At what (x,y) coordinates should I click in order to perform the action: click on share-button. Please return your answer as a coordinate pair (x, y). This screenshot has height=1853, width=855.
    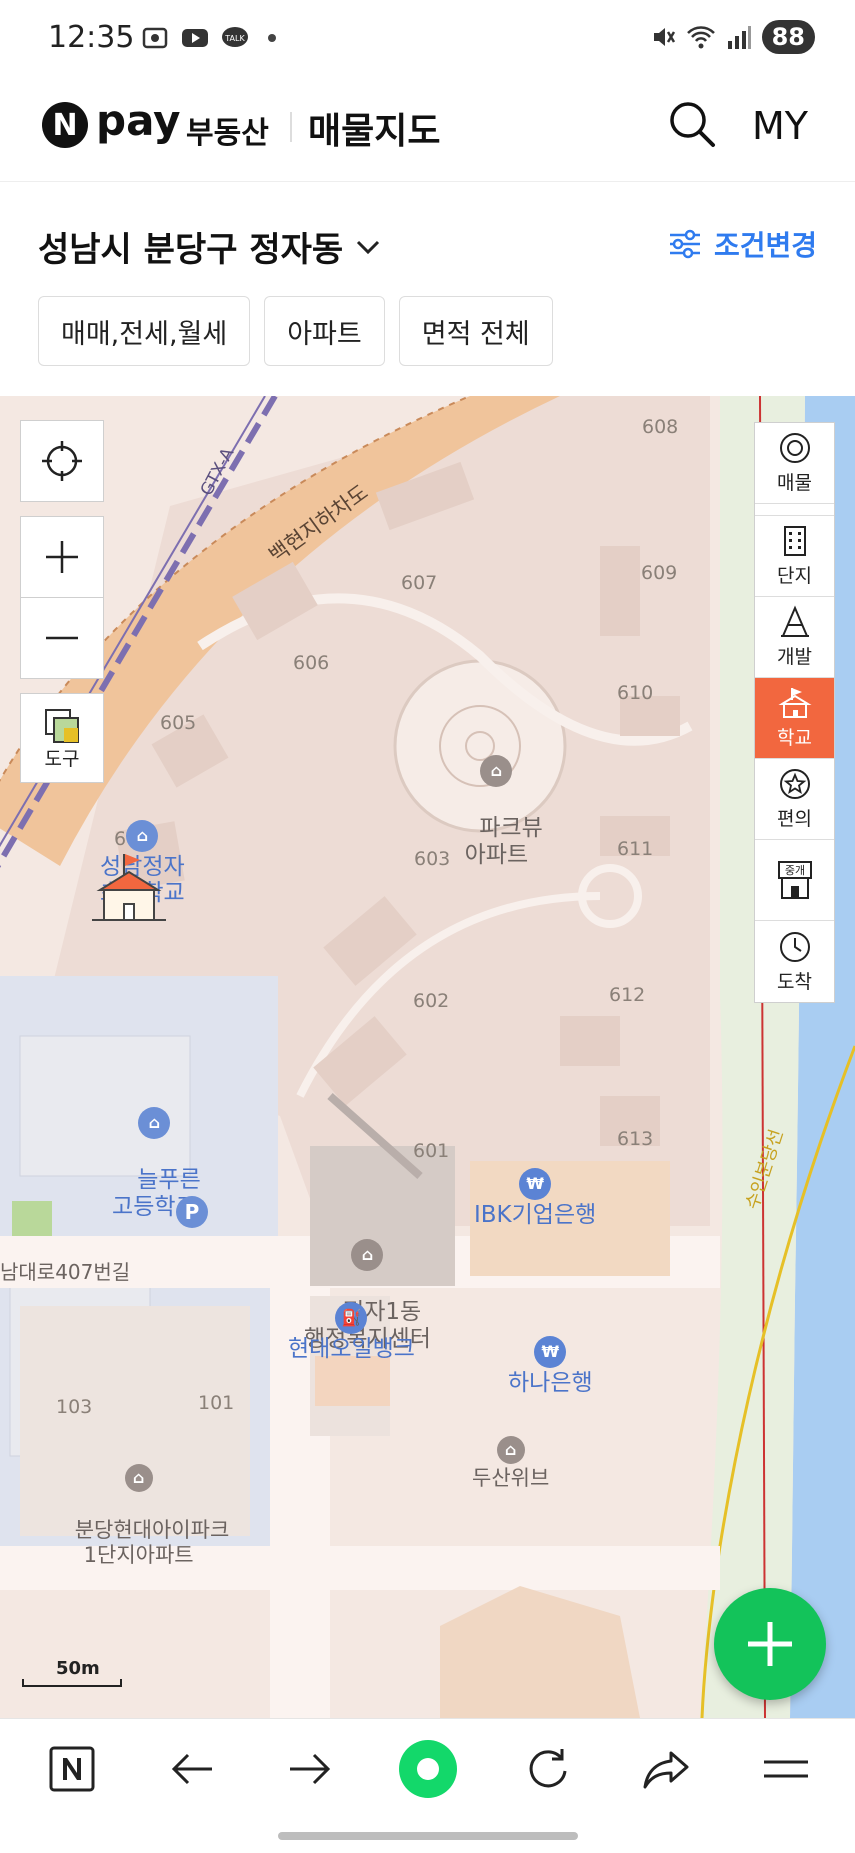
    Looking at the image, I should click on (666, 1769).